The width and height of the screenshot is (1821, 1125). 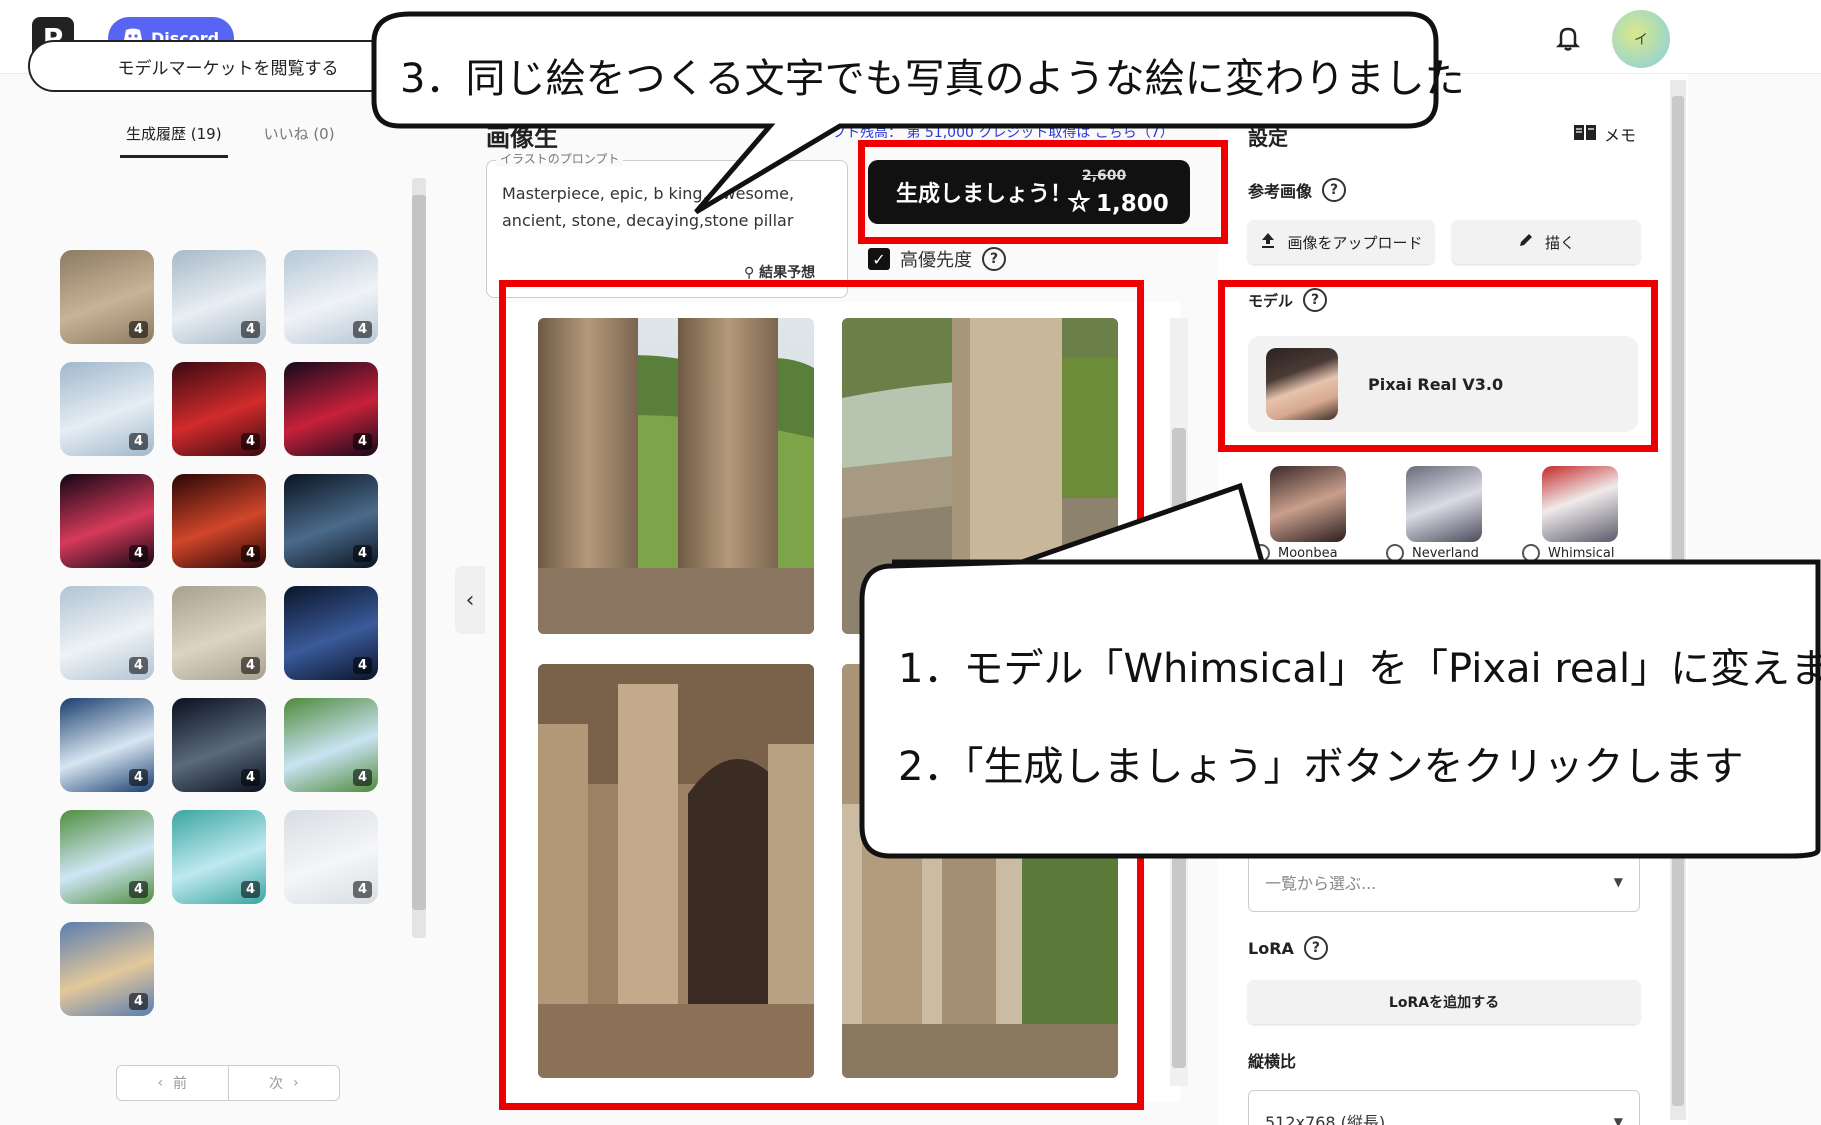 What do you see at coordinates (905, 113) in the screenshot?
I see `top-callout-bubble` at bounding box center [905, 113].